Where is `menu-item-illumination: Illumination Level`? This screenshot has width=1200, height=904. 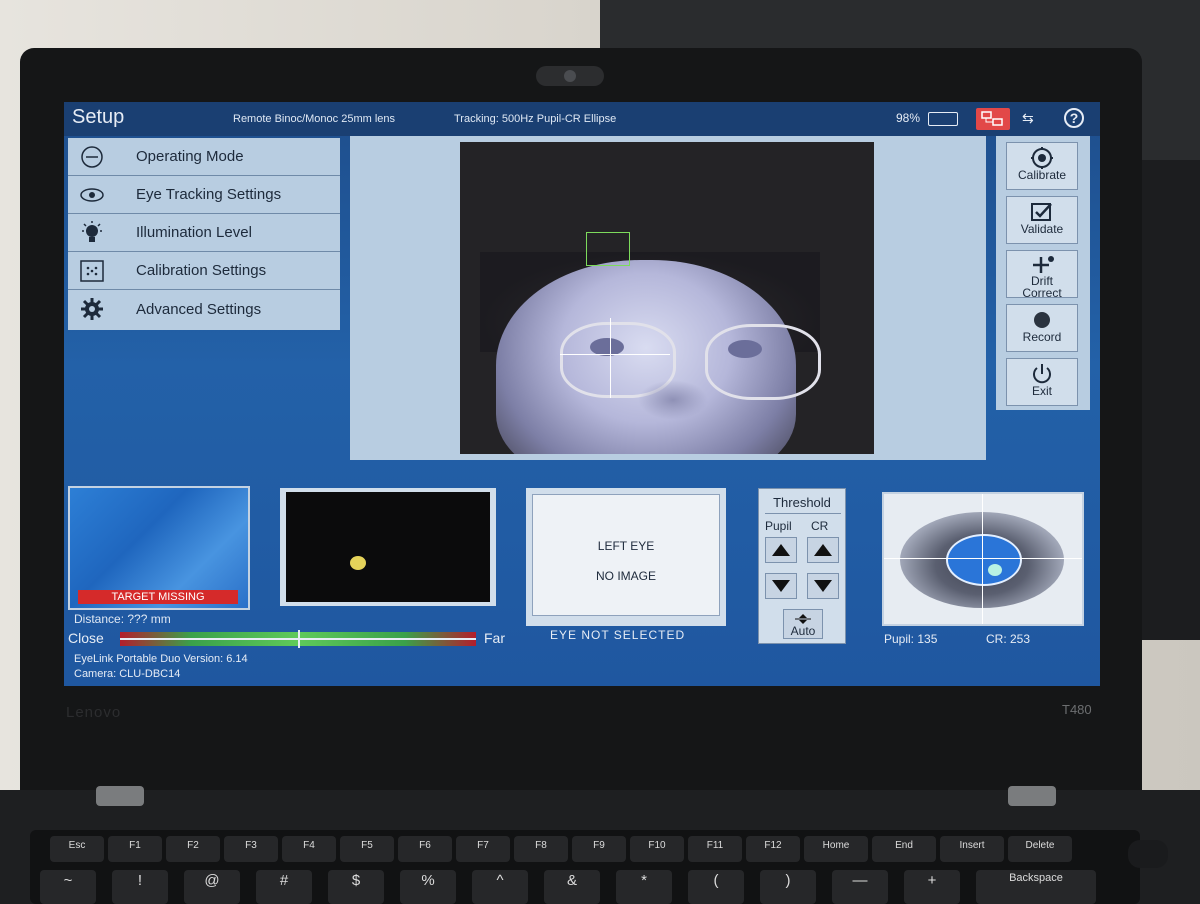
menu-item-illumination: Illumination Level is located at coordinates (204, 233).